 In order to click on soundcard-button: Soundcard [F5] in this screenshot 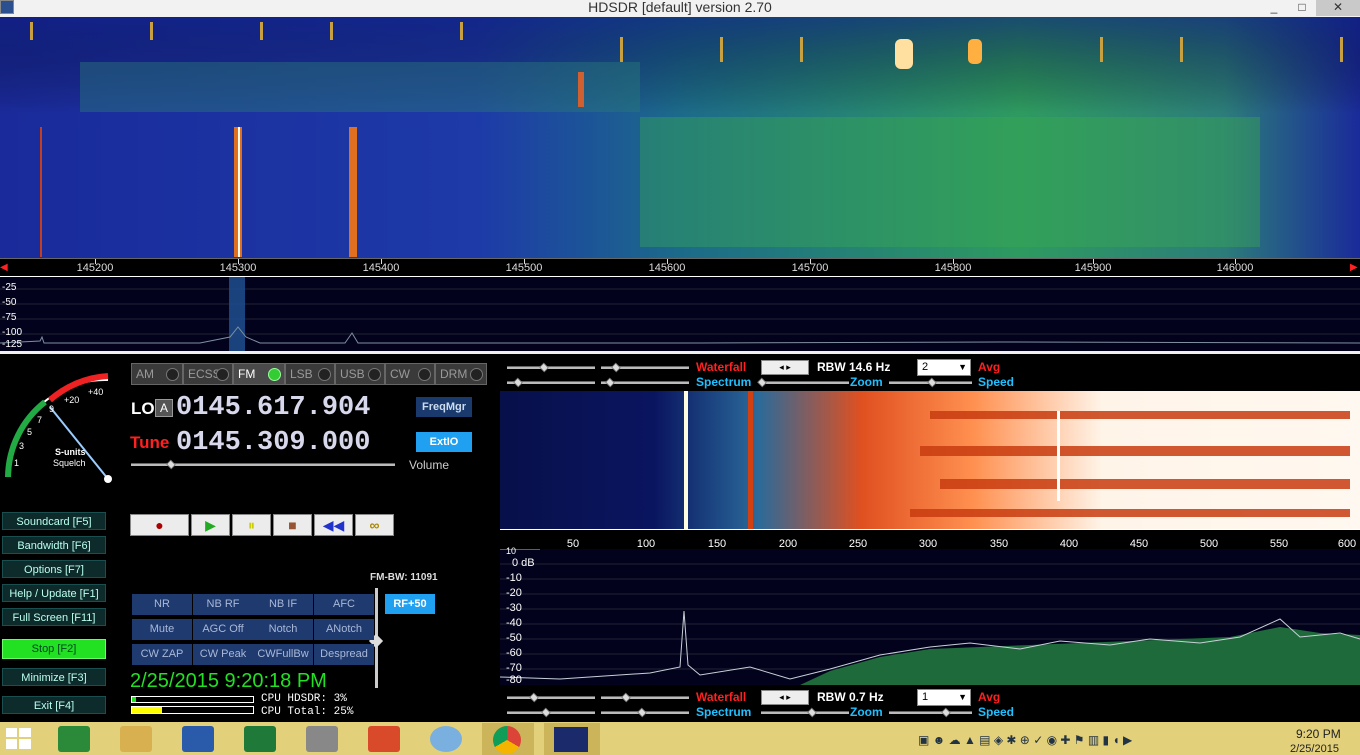, I will do `click(54, 521)`.